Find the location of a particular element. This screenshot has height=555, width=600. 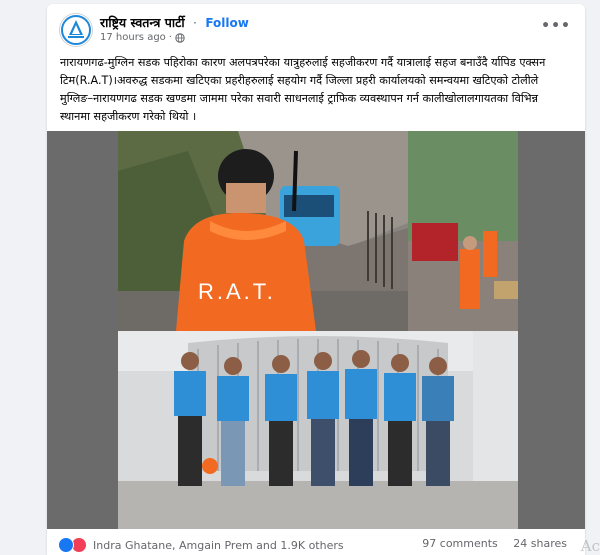

engagement-counts: 97 comments 24 shares is located at coordinates (488, 543).